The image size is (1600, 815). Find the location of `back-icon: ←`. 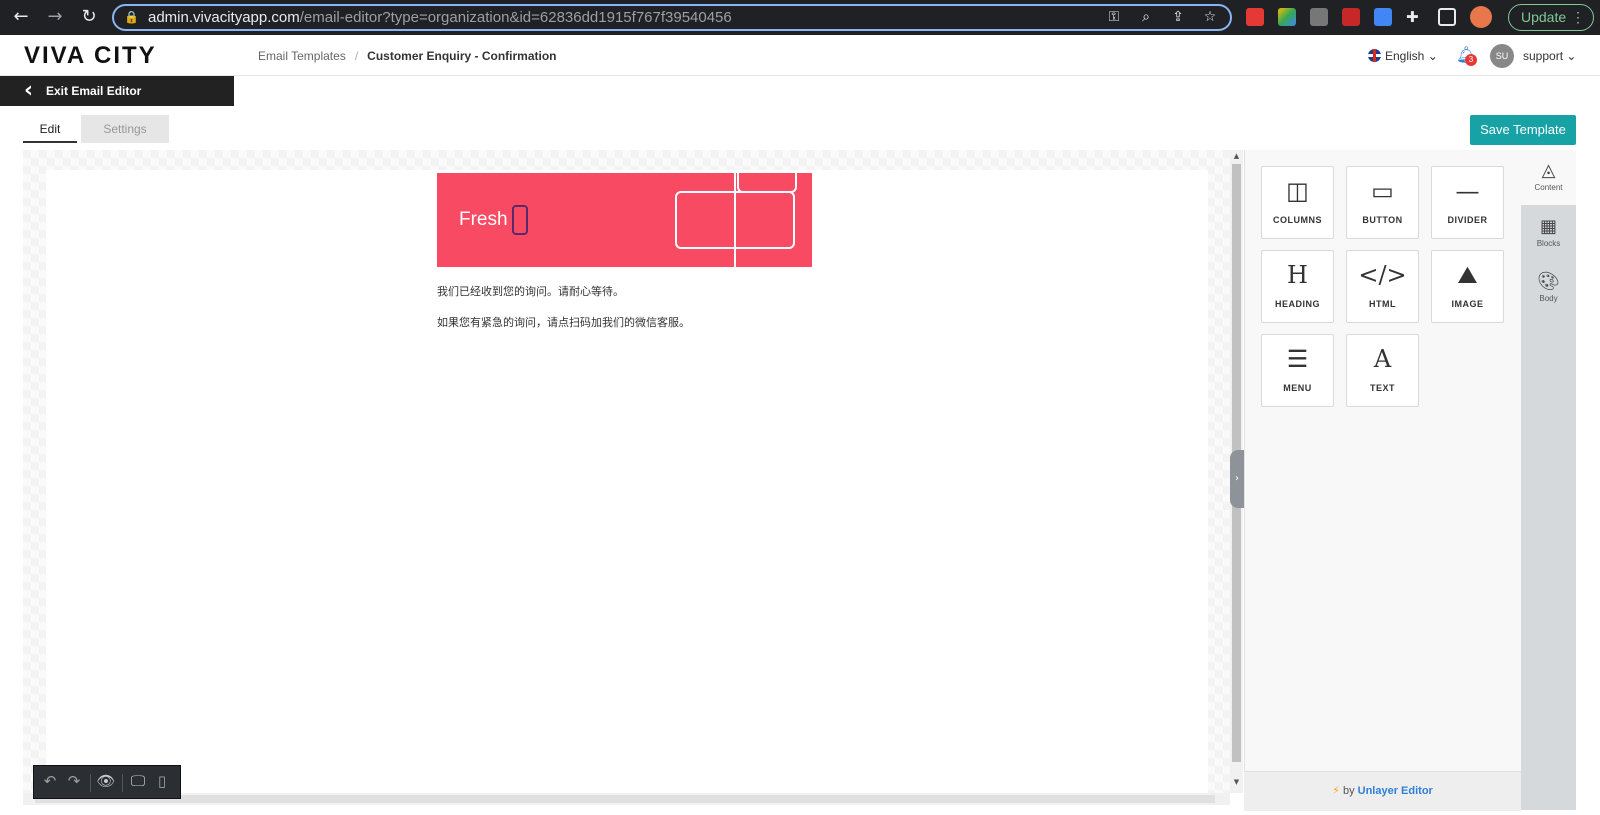

back-icon: ← is located at coordinates (21, 17).